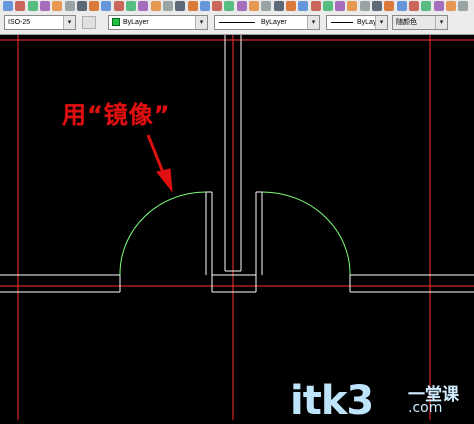 The image size is (474, 424). I want to click on door-arc-right, so click(306, 233).